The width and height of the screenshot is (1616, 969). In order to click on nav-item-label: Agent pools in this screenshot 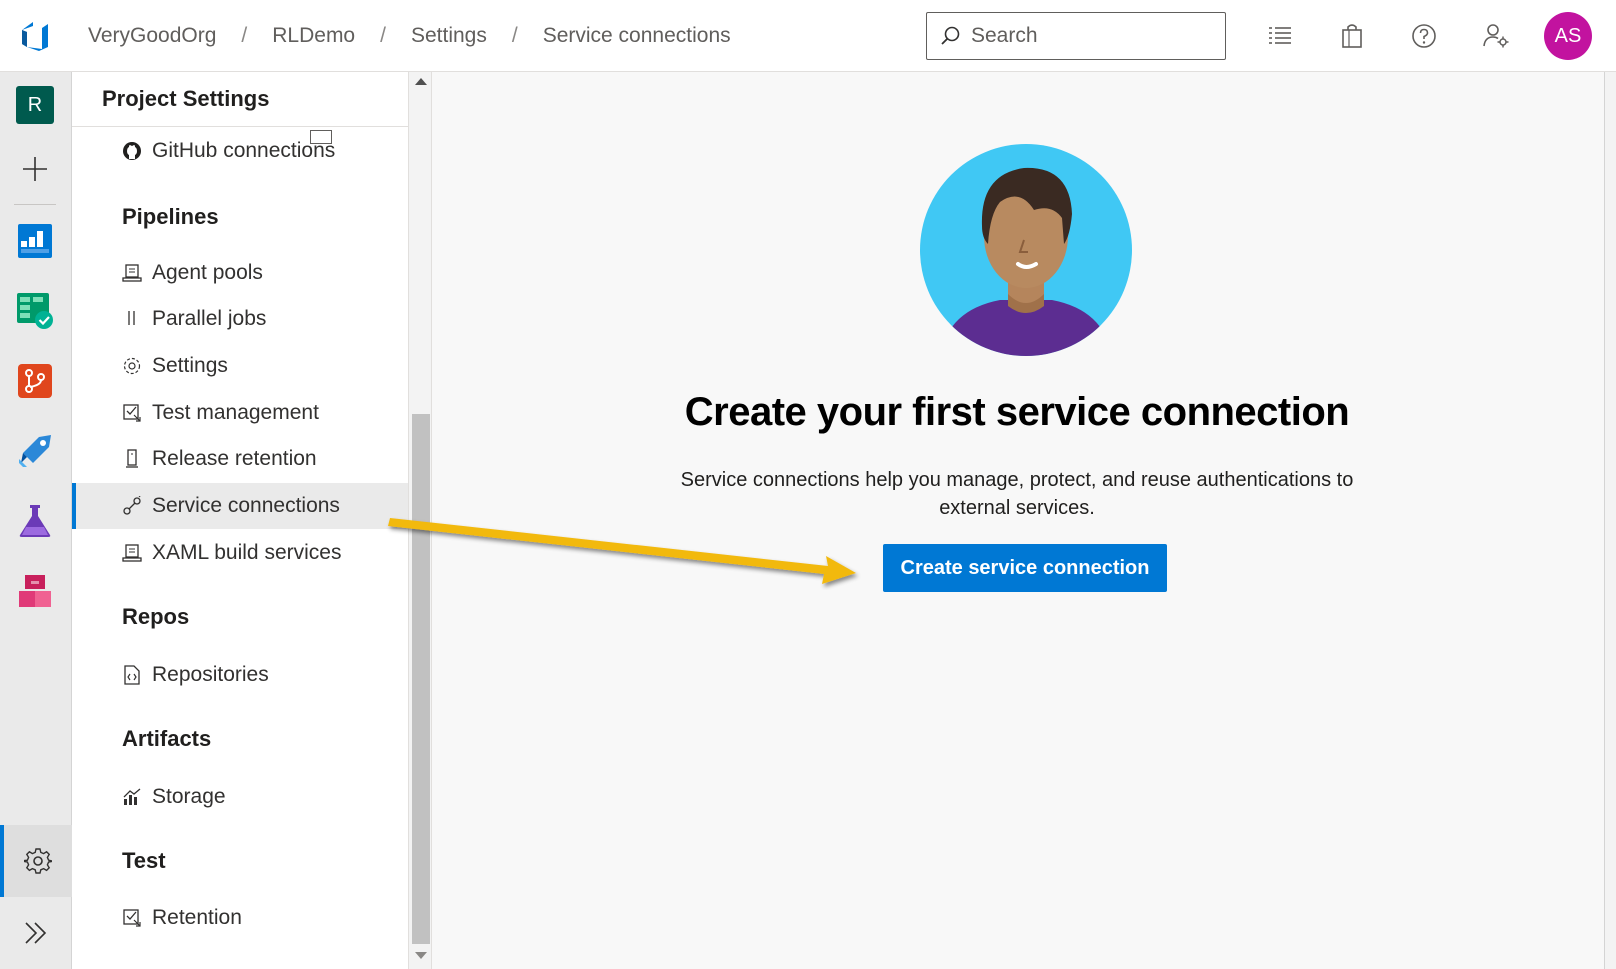, I will do `click(207, 272)`.